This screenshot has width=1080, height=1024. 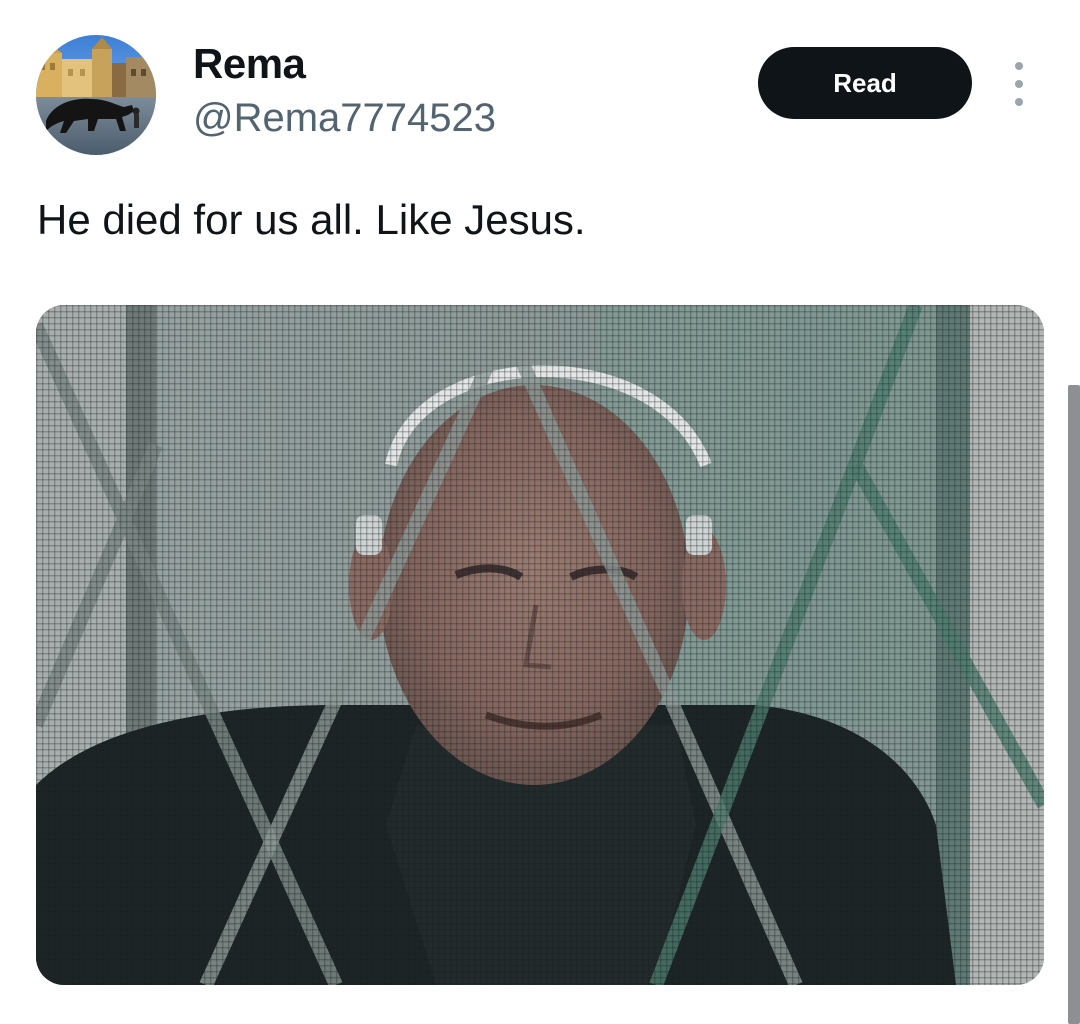 What do you see at coordinates (1074, 704) in the screenshot?
I see `scrollbar` at bounding box center [1074, 704].